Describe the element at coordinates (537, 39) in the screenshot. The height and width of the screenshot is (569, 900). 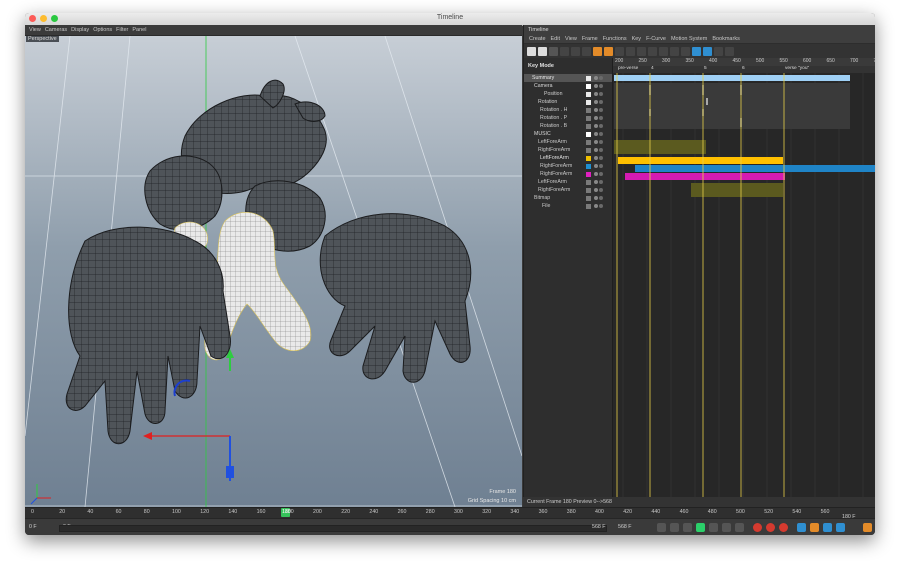
I see `menu-create: Create` at that location.